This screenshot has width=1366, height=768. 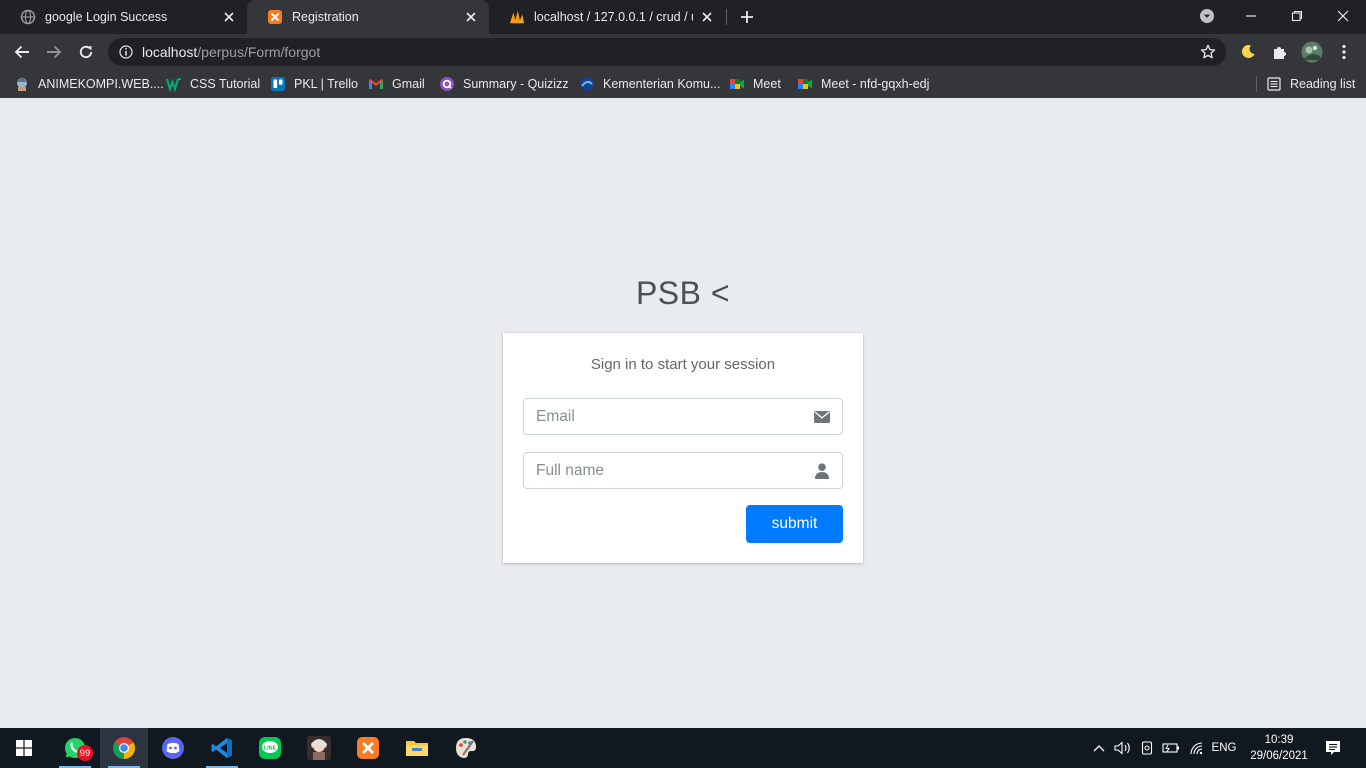 I want to click on bookmark-quizizz: Summary - Quizizz, so click(x=504, y=84).